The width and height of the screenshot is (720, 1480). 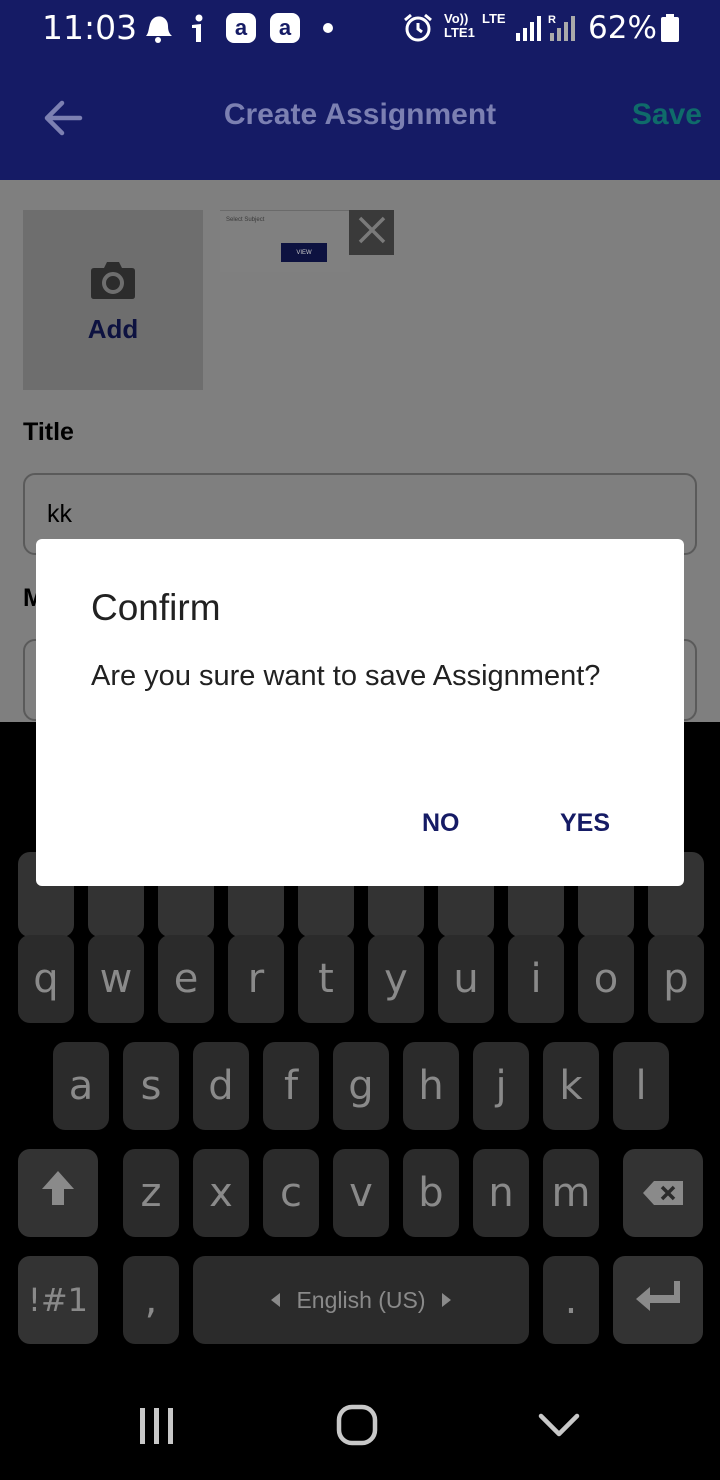 What do you see at coordinates (156, 607) in the screenshot?
I see `dialog-title: Confirm` at bounding box center [156, 607].